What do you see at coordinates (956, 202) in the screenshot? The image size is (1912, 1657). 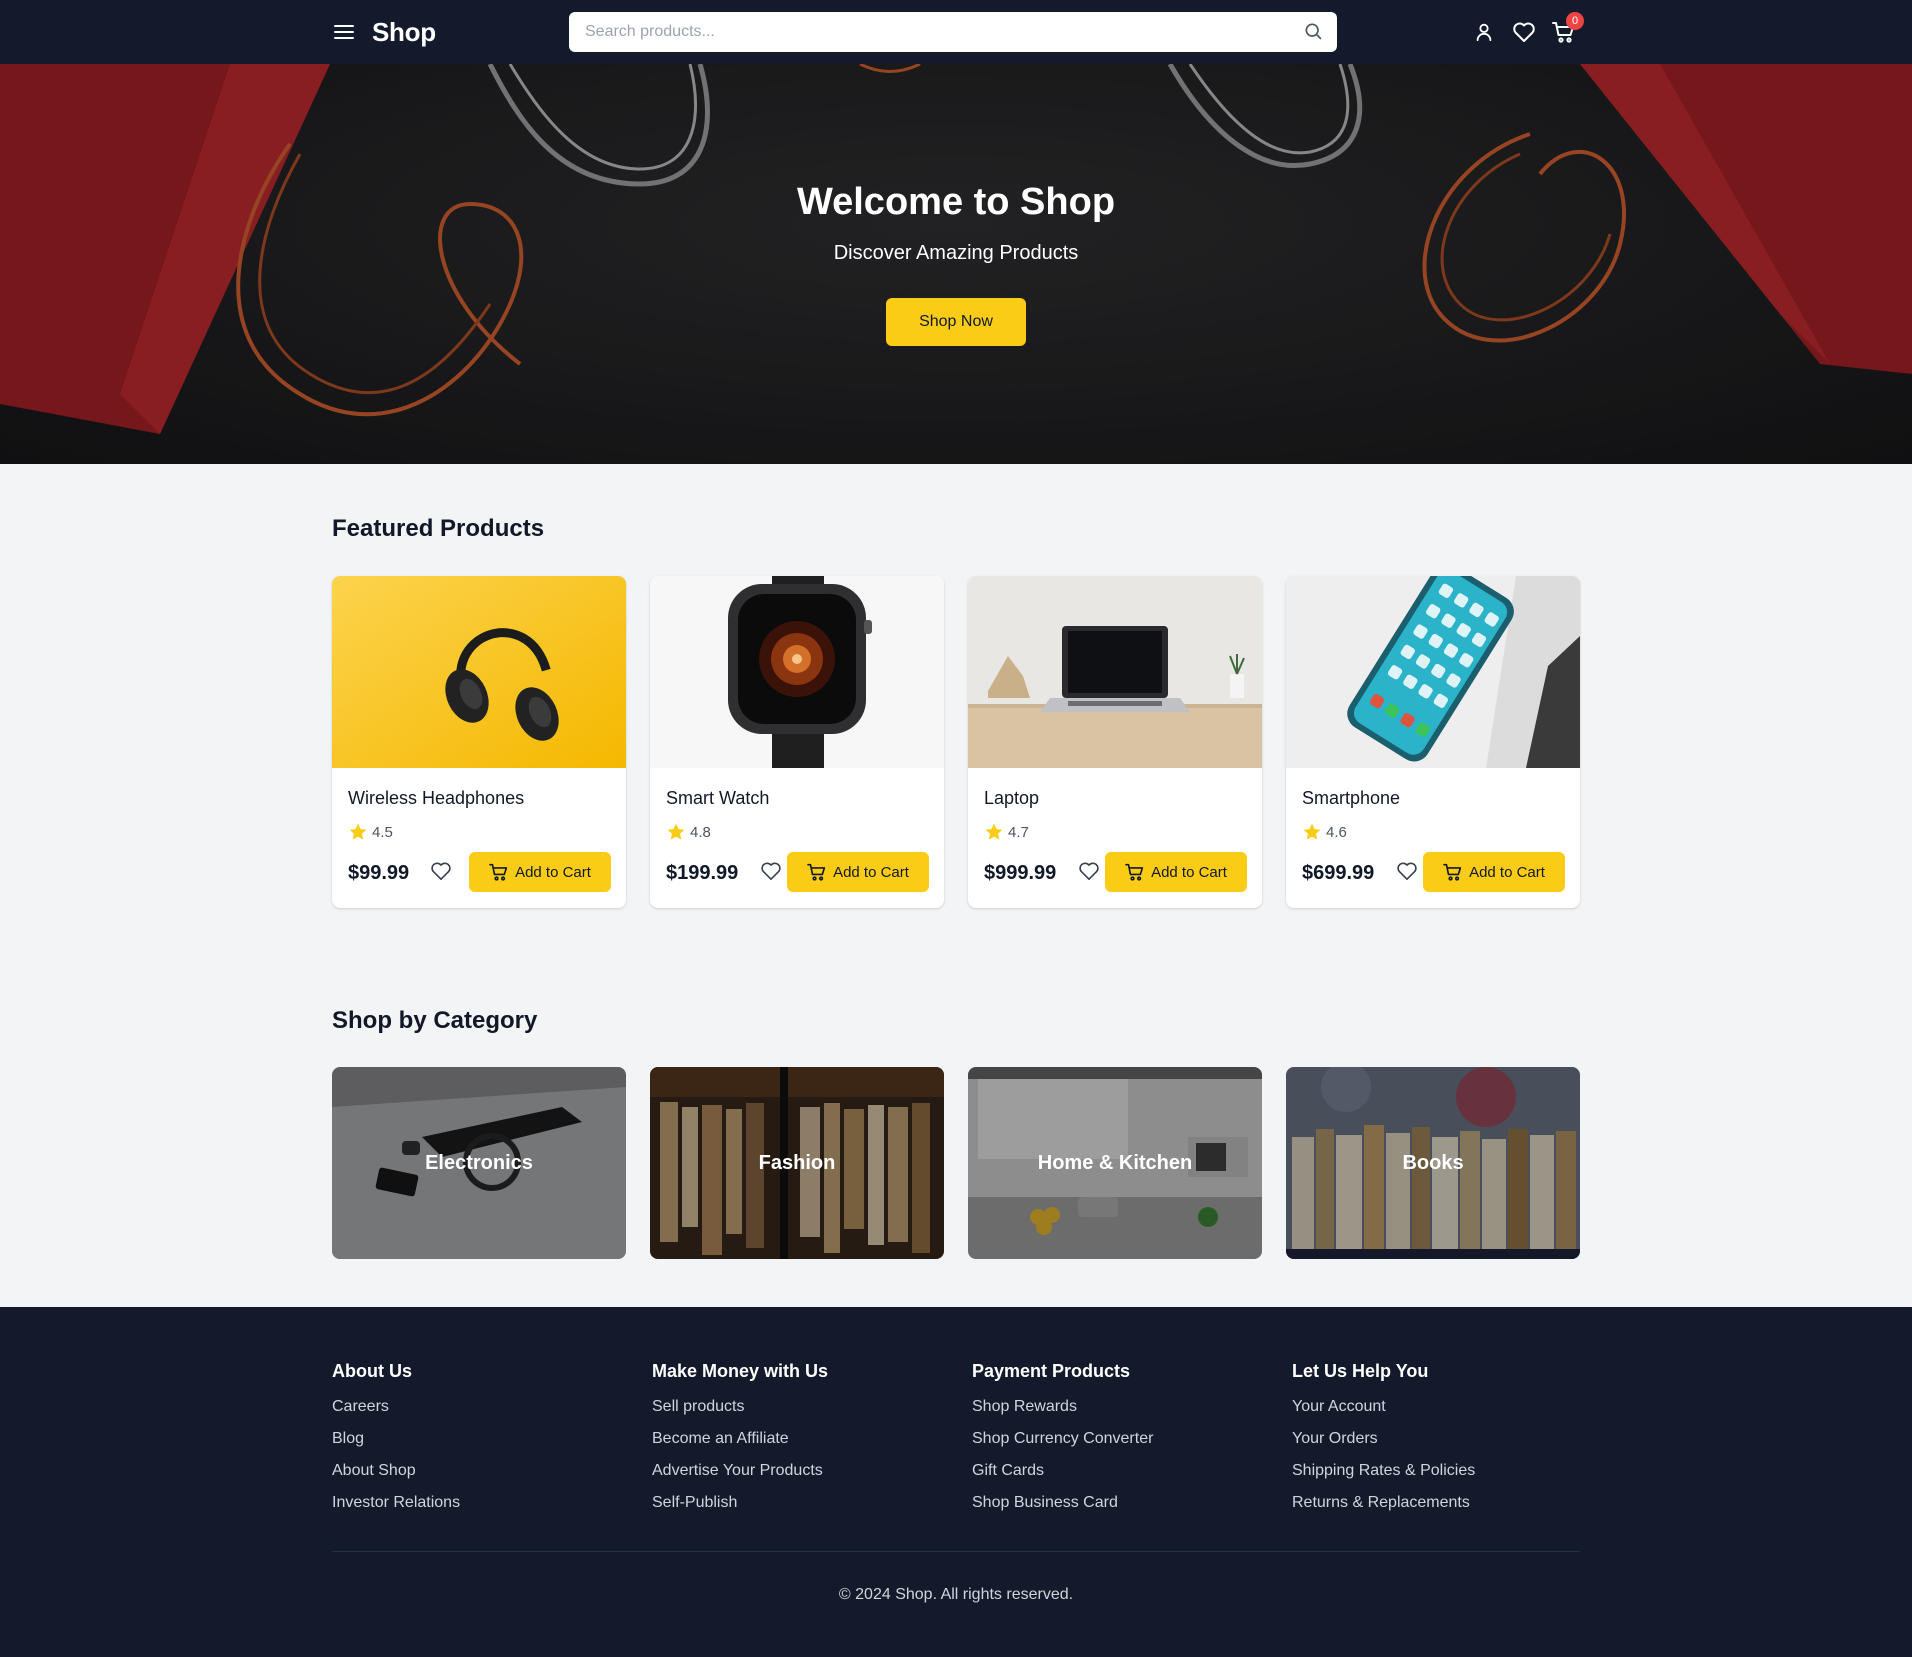 I see `hero-title: Welcome to Shop` at bounding box center [956, 202].